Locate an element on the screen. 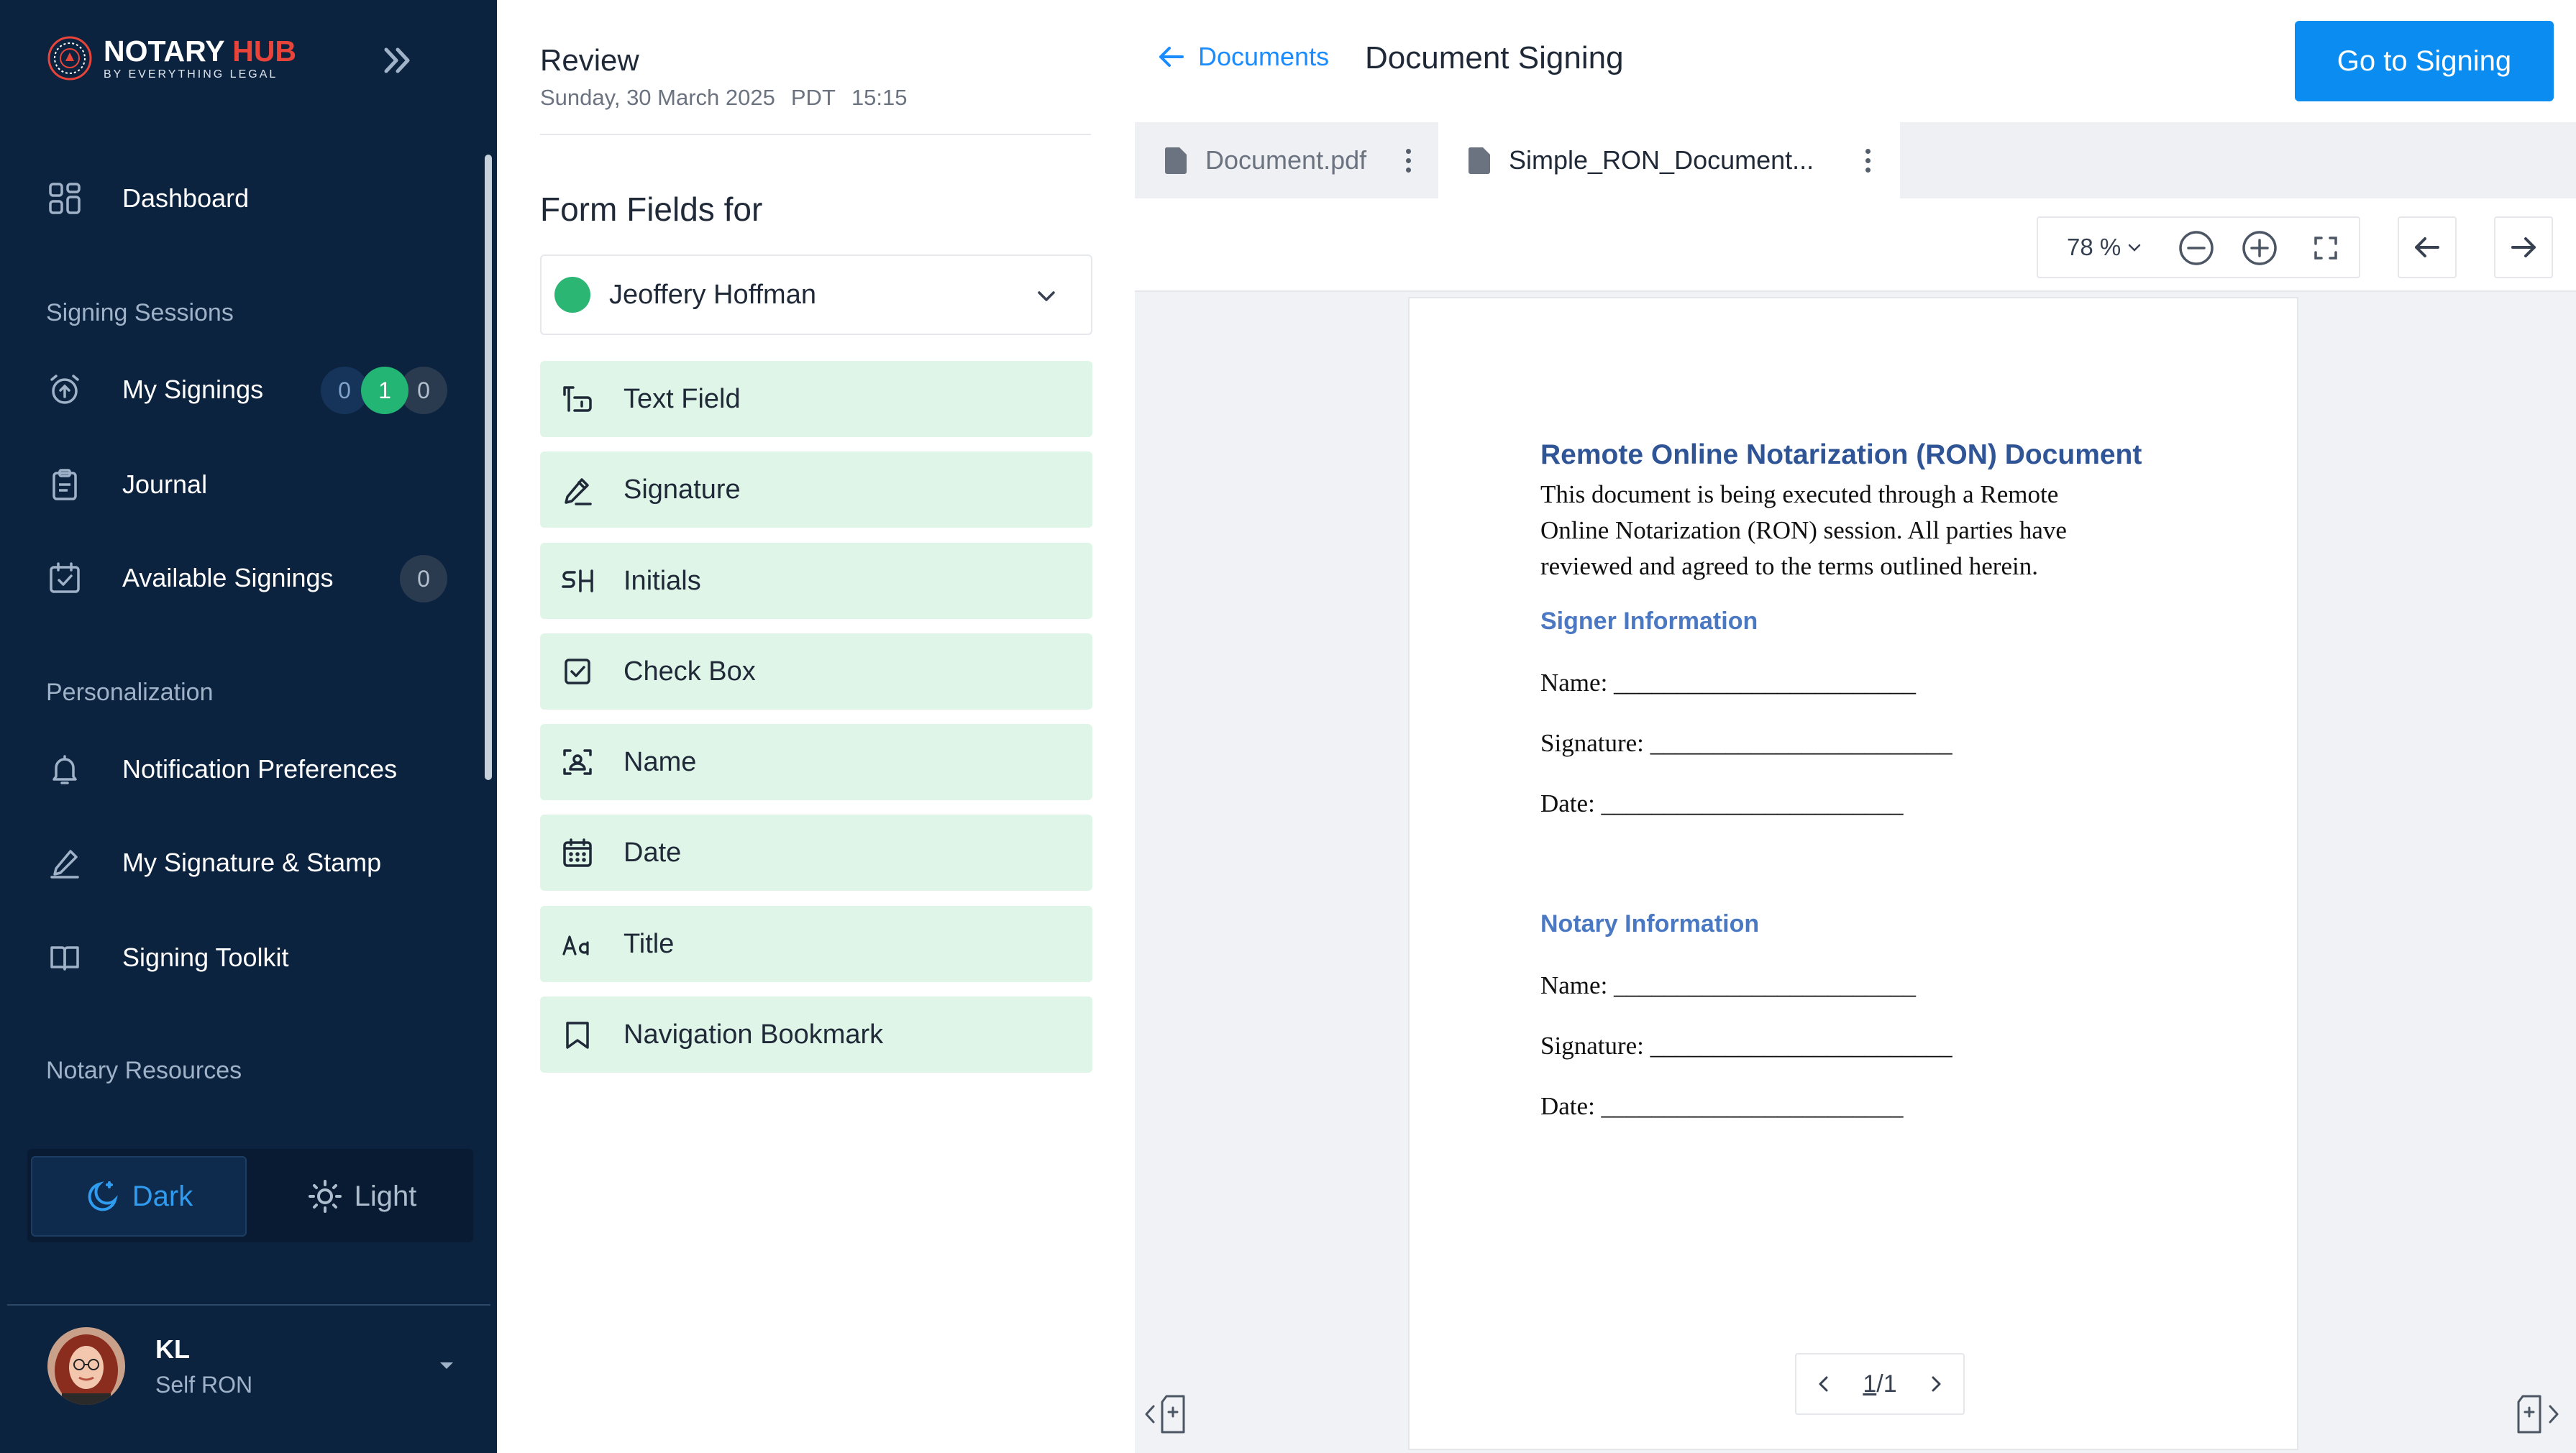 This screenshot has width=2576, height=1453. bookmark-icon is located at coordinates (577, 1034).